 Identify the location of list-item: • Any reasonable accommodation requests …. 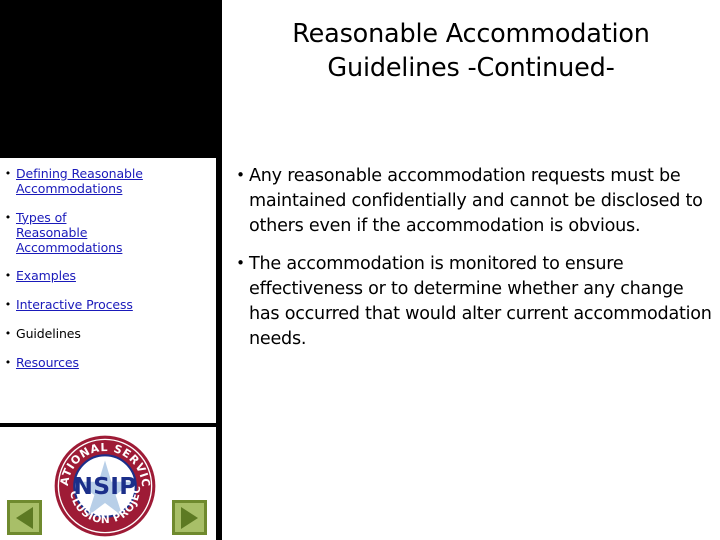
(473, 201).